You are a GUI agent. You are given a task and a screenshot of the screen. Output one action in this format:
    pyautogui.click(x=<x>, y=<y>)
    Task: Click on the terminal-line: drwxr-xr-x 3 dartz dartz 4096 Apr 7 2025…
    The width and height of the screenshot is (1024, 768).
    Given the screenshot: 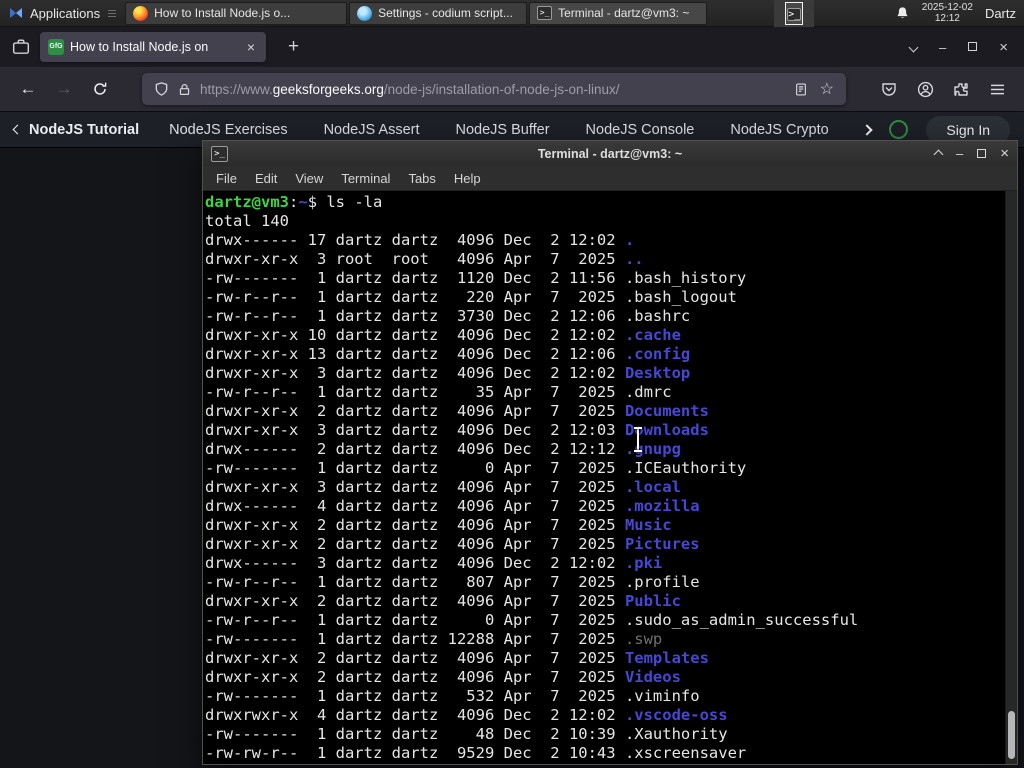 What is the action you would take?
    pyautogui.click(x=443, y=487)
    